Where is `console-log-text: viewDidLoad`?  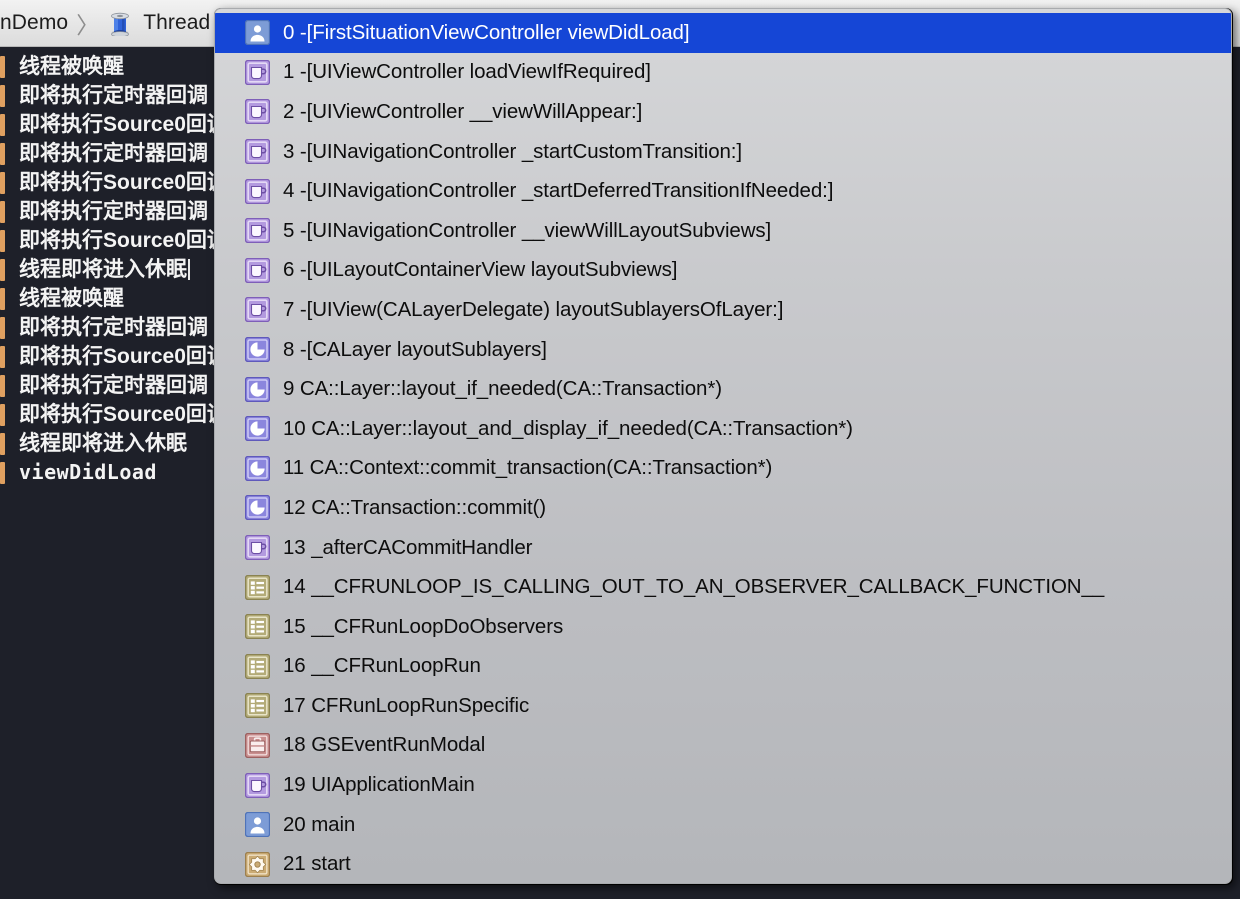 console-log-text: viewDidLoad is located at coordinates (88, 472).